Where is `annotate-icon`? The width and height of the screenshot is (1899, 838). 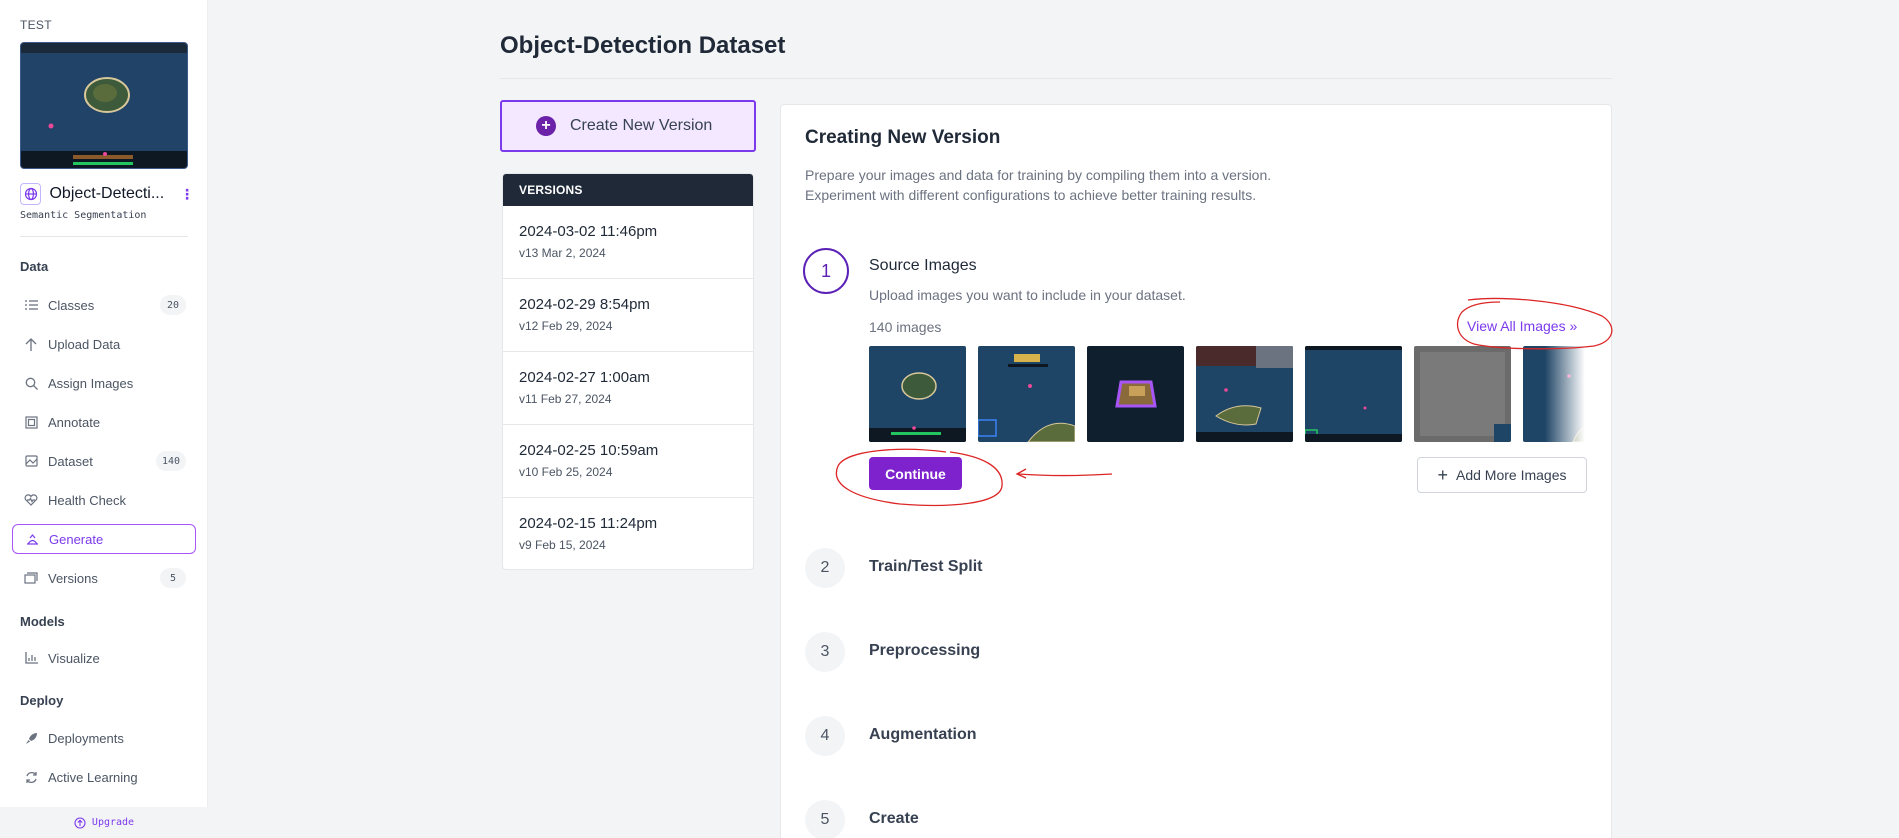
annotate-icon is located at coordinates (31, 422).